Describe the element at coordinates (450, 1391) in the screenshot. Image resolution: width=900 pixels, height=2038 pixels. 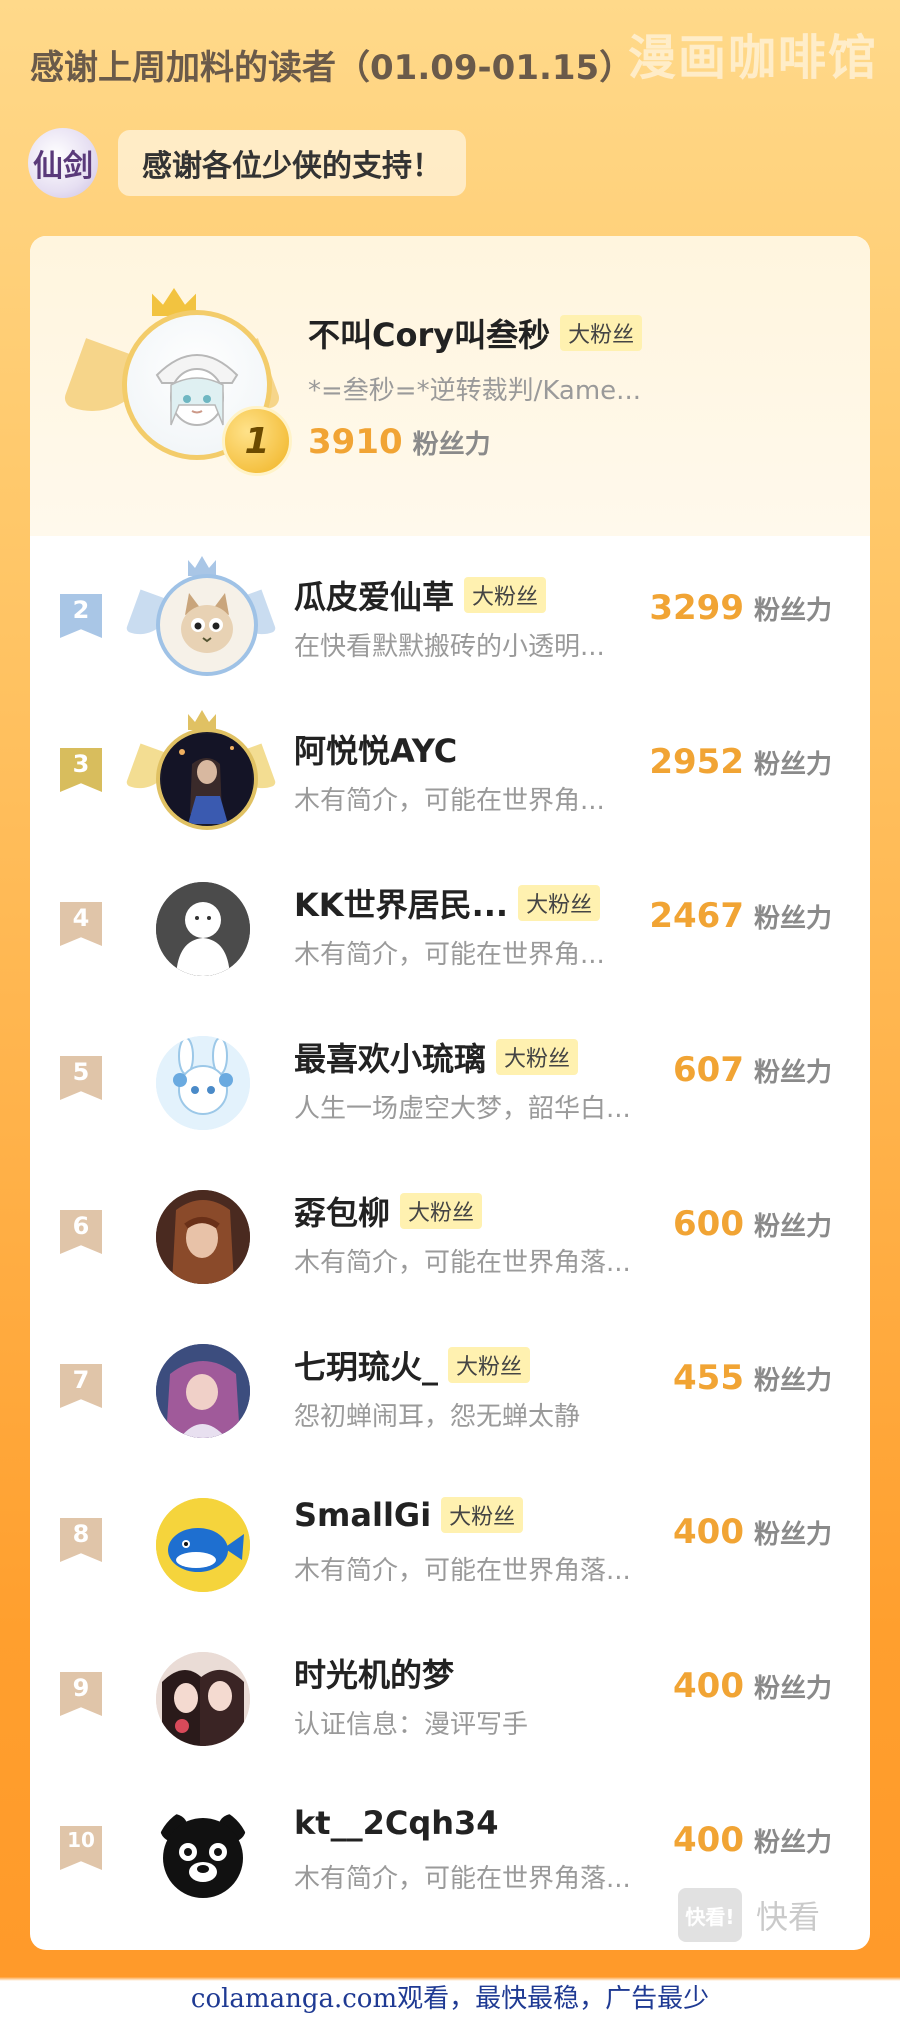
I see `list-item: 7 七玥琉火_ 大粉丝 怨初蝉闹耳，怨无蝉太静 455 粉丝力` at that location.